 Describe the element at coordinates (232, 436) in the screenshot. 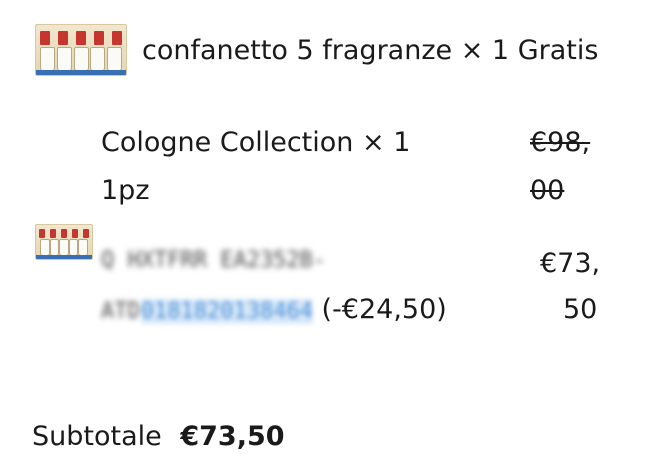

I see `subtotal-value: €73,50` at that location.